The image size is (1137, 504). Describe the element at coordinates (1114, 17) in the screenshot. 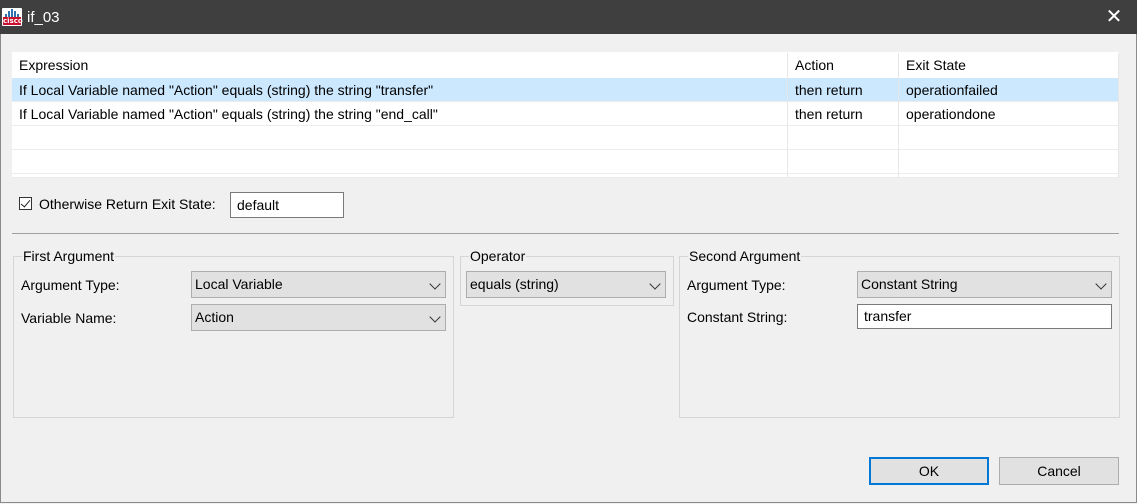

I see `close-icon: ✕` at that location.